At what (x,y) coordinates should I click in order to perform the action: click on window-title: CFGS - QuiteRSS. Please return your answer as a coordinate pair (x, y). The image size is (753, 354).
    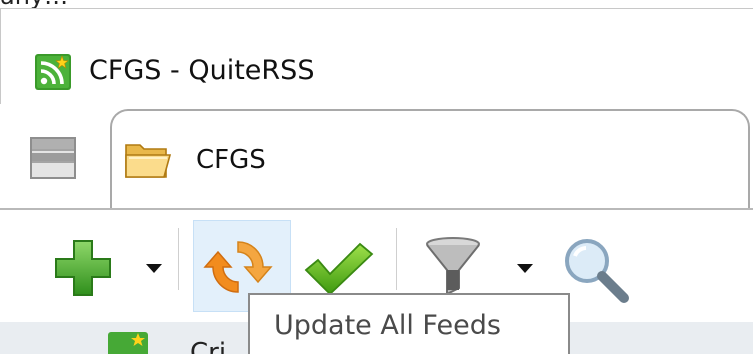
    Looking at the image, I should click on (202, 70).